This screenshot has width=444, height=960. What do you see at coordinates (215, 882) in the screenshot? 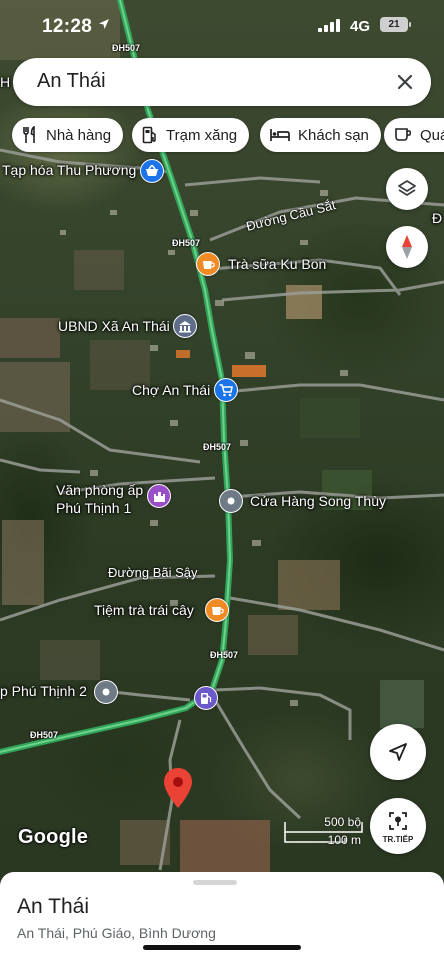
I see `sheet-drag-handle` at bounding box center [215, 882].